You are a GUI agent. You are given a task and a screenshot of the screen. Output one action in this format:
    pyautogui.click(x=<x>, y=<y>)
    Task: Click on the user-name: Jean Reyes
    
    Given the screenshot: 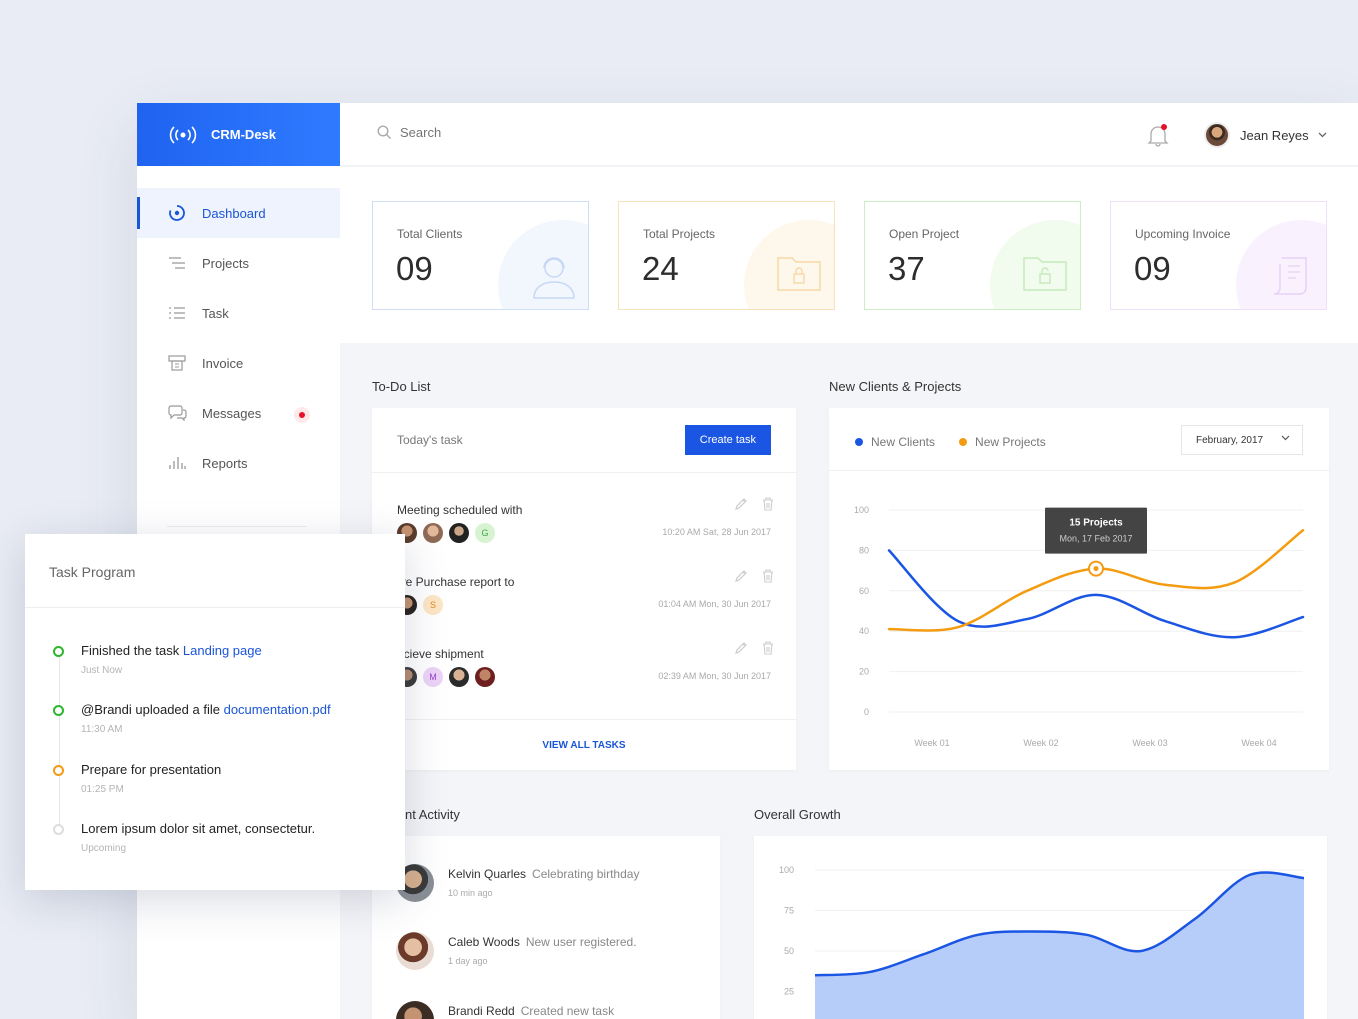 What is the action you would take?
    pyautogui.click(x=1274, y=135)
    